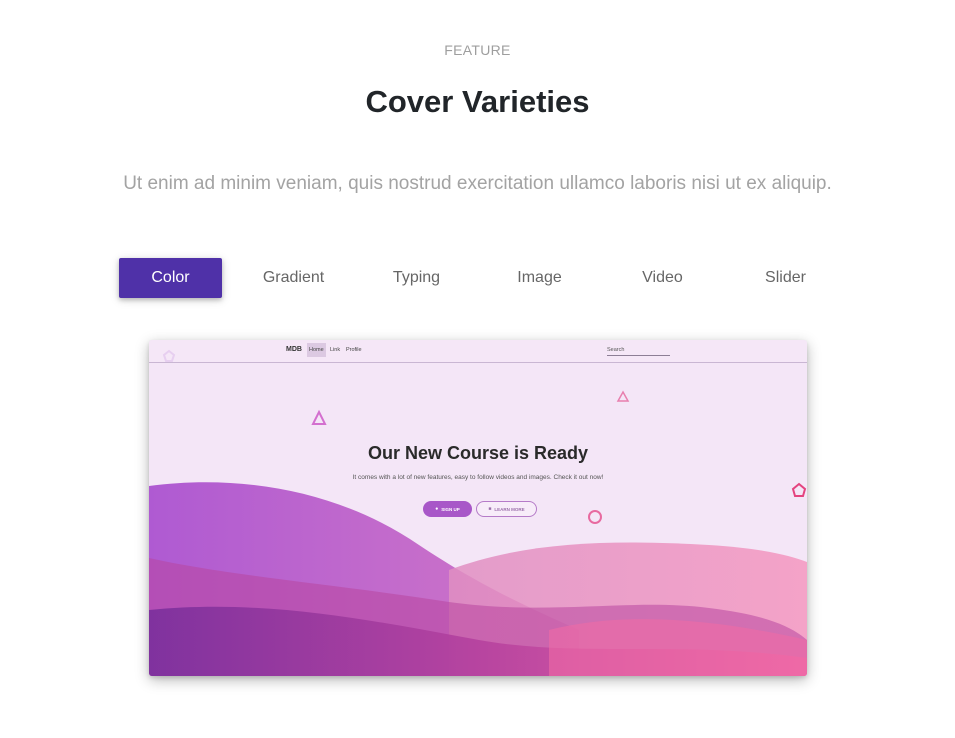 This screenshot has width=955, height=738. What do you see at coordinates (478, 453) in the screenshot?
I see `preview-hero-title: Our New Course is Ready` at bounding box center [478, 453].